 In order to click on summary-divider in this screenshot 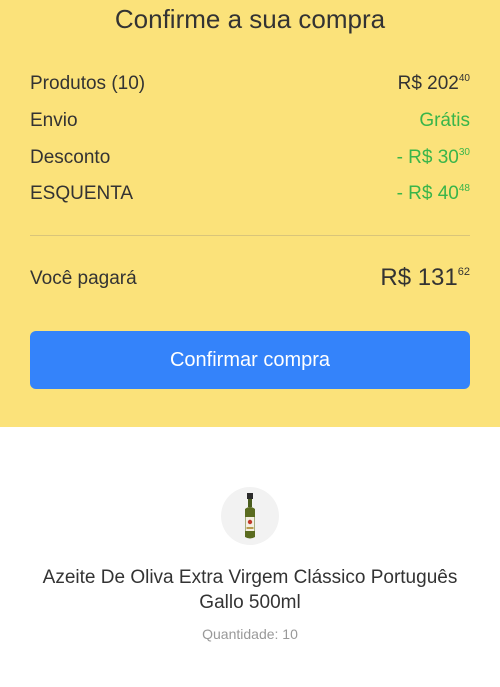, I will do `click(250, 235)`.